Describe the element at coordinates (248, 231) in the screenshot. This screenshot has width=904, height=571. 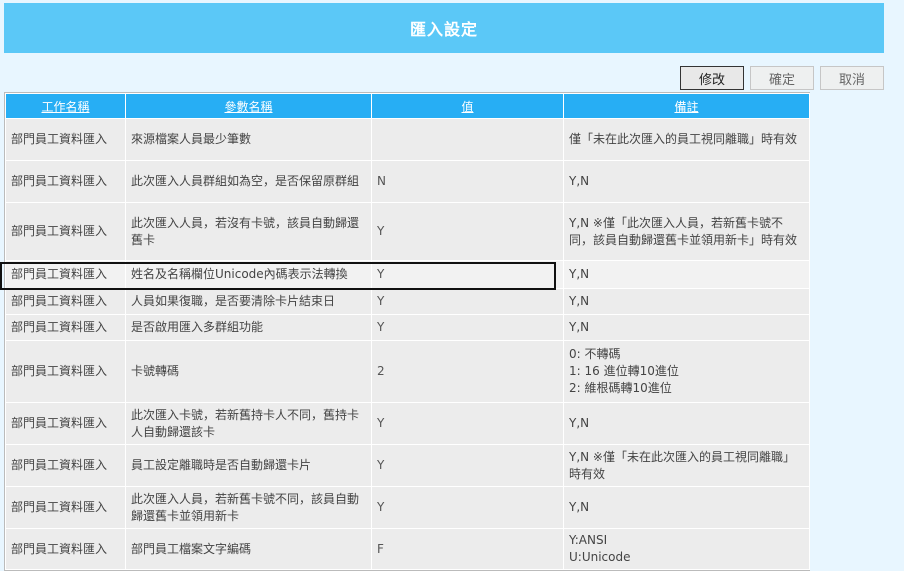
I see `param-cell: 此次匯入人員，若沒有卡號，該員自動歸還舊卡` at that location.